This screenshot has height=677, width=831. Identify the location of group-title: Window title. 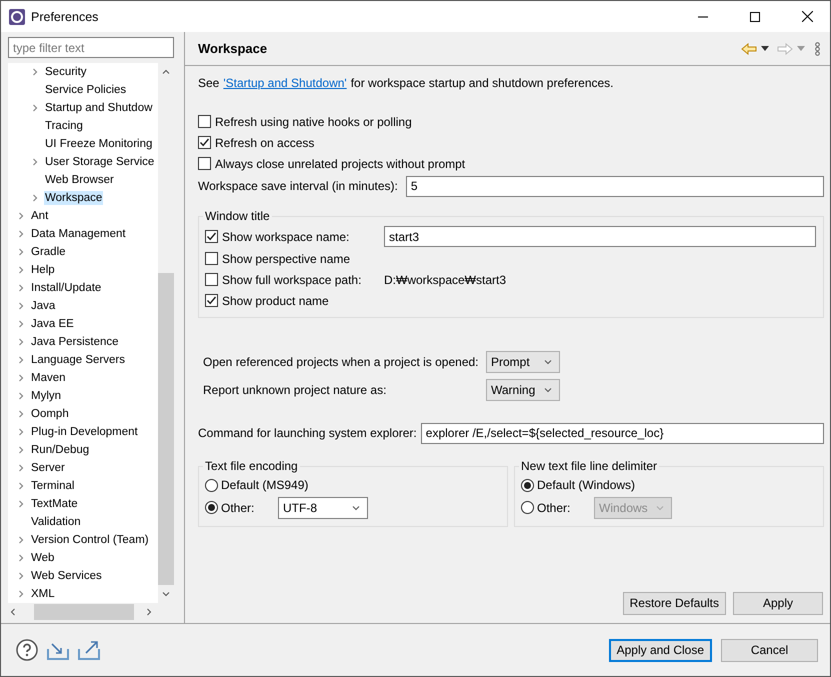
(237, 216).